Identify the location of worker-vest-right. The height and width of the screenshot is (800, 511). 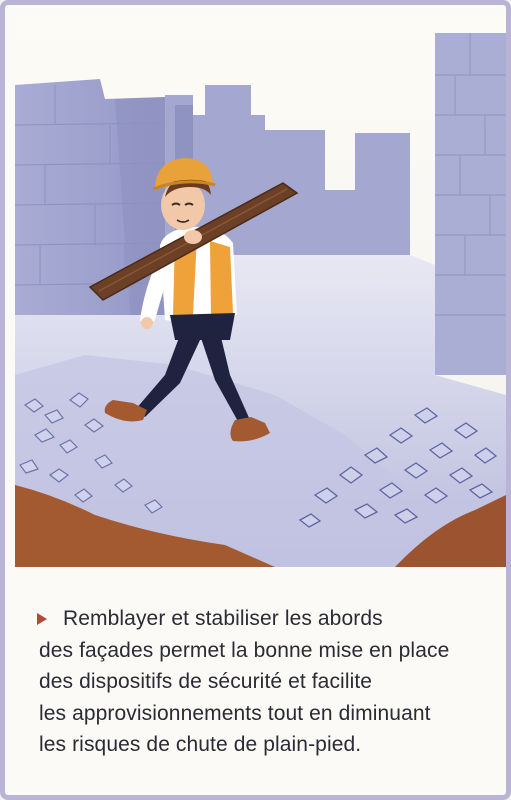
(221, 279).